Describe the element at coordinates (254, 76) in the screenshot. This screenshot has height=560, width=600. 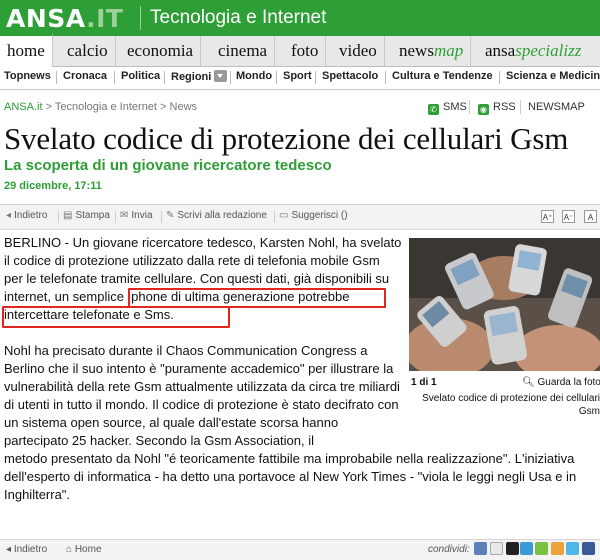
I see `subnav-mondo: Mondo` at that location.